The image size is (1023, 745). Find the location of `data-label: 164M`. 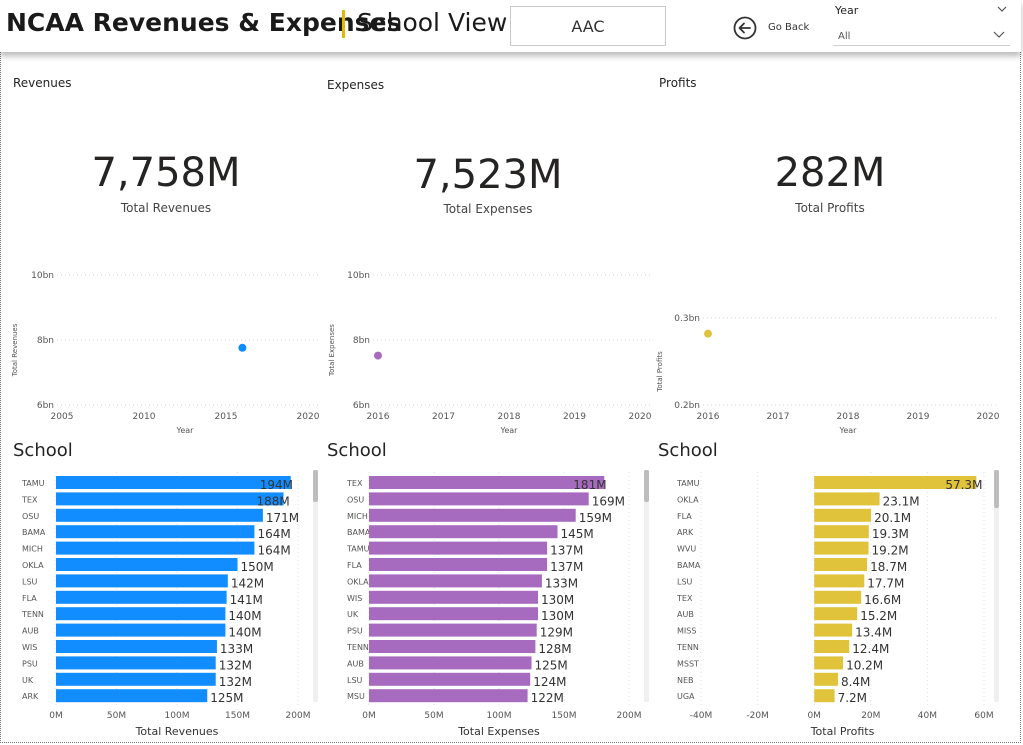

data-label: 164M is located at coordinates (273, 551).